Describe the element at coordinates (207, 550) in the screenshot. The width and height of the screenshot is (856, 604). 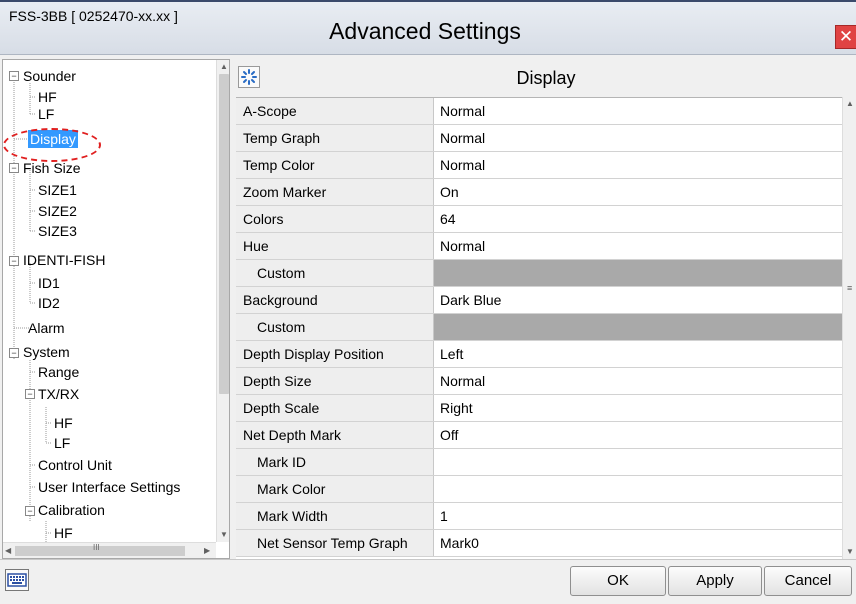
I see `scroll-right-arrow-icon: ▶` at that location.